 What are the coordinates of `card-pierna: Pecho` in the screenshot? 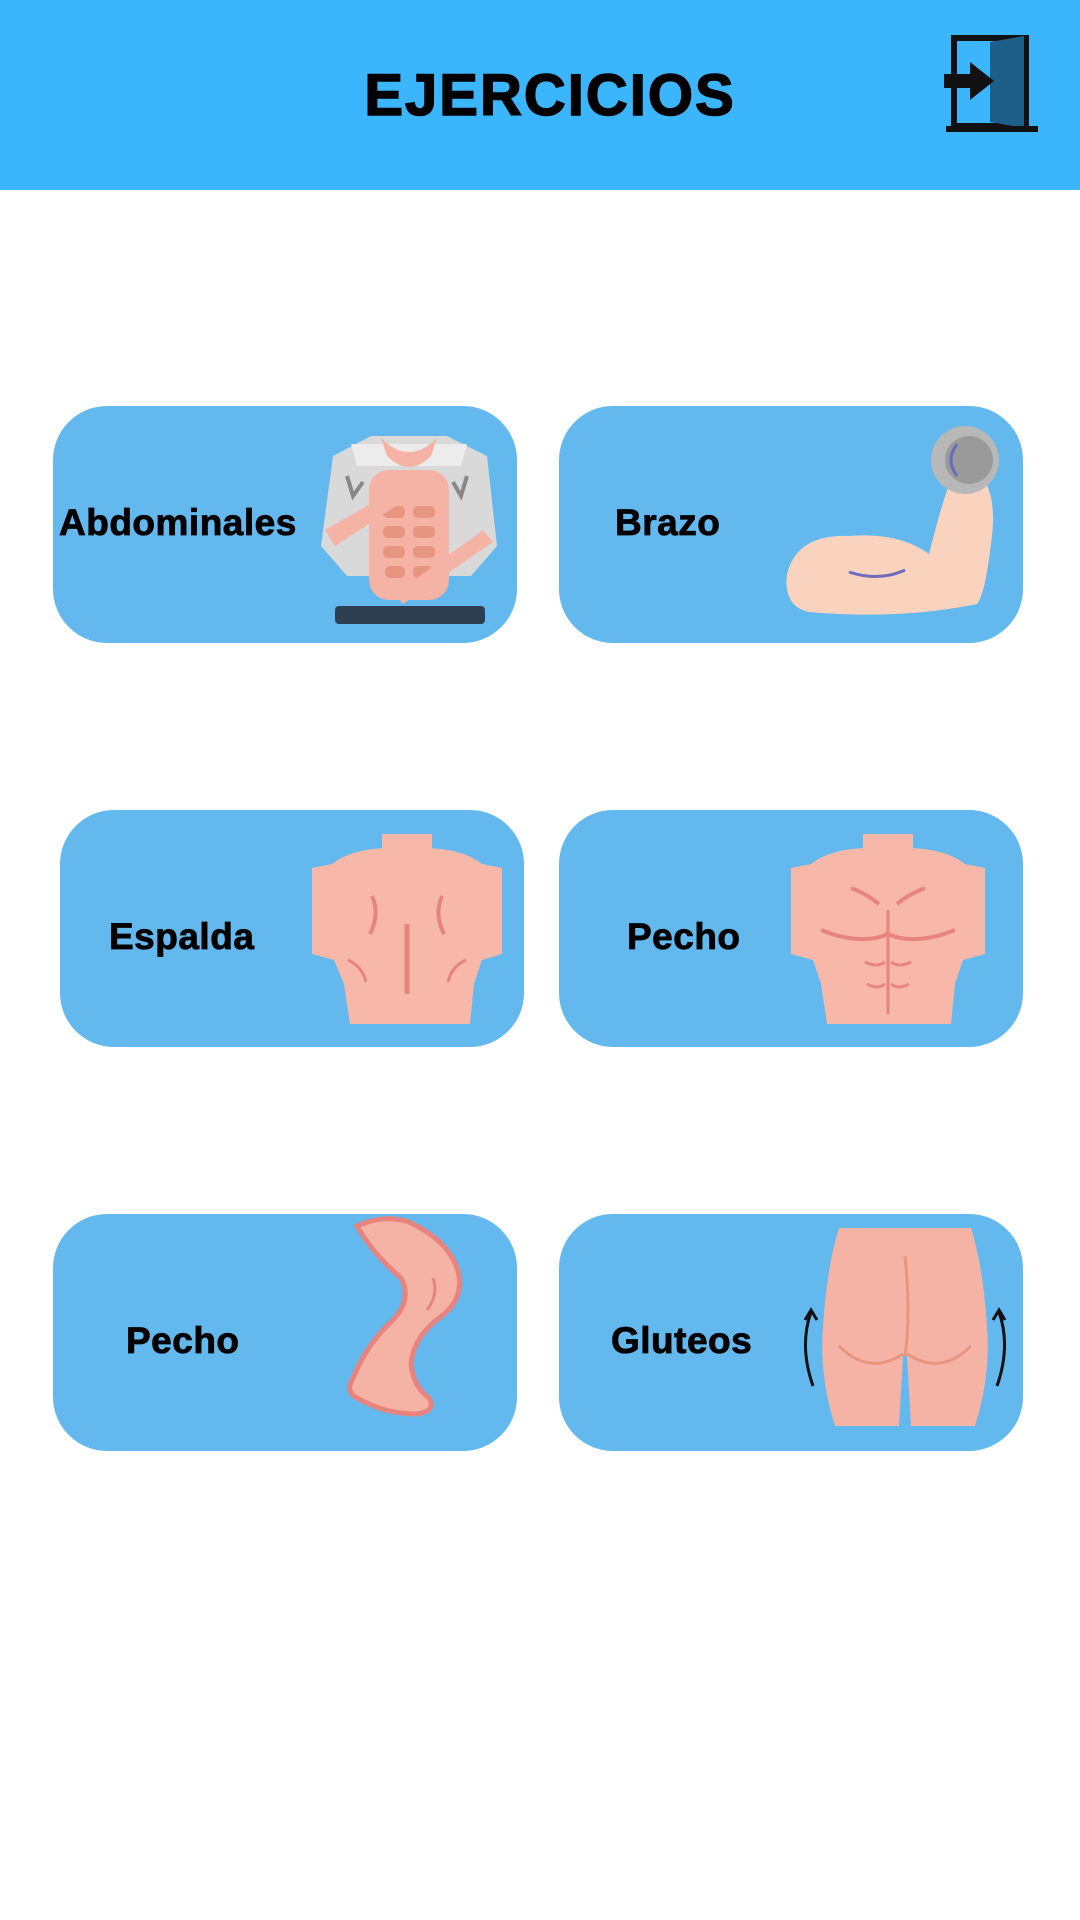 It's located at (285, 1332).